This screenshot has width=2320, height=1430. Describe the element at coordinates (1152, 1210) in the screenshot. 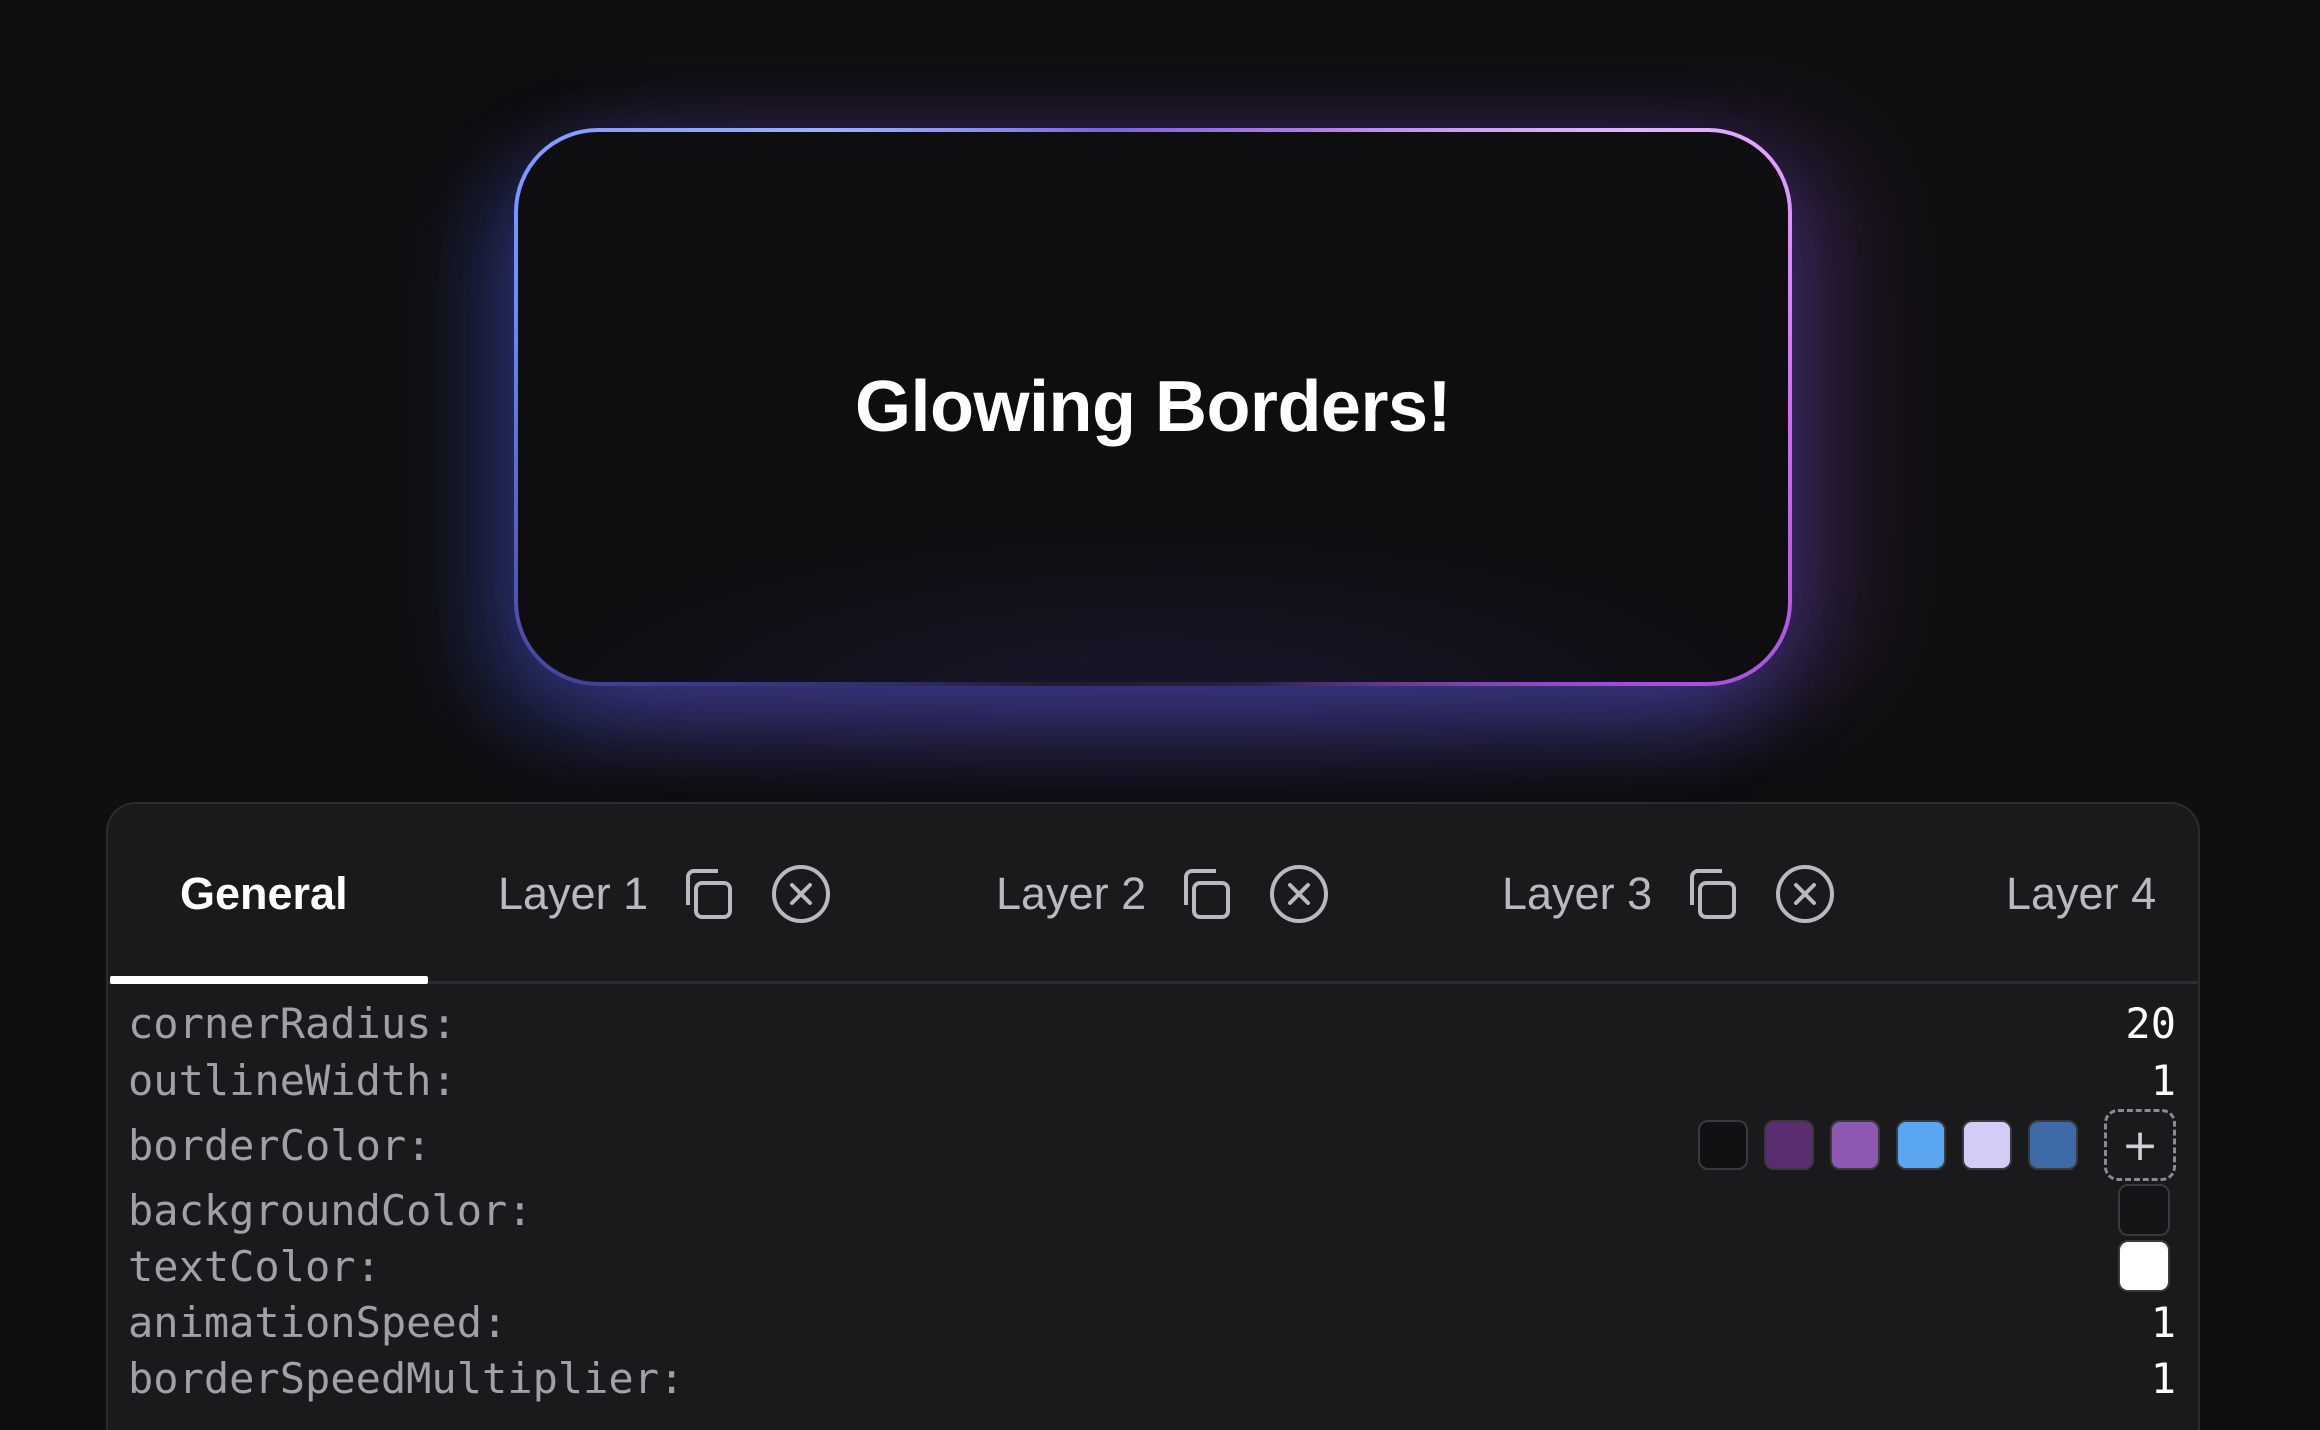

I see `setting-background-color: backgroundColor:` at that location.